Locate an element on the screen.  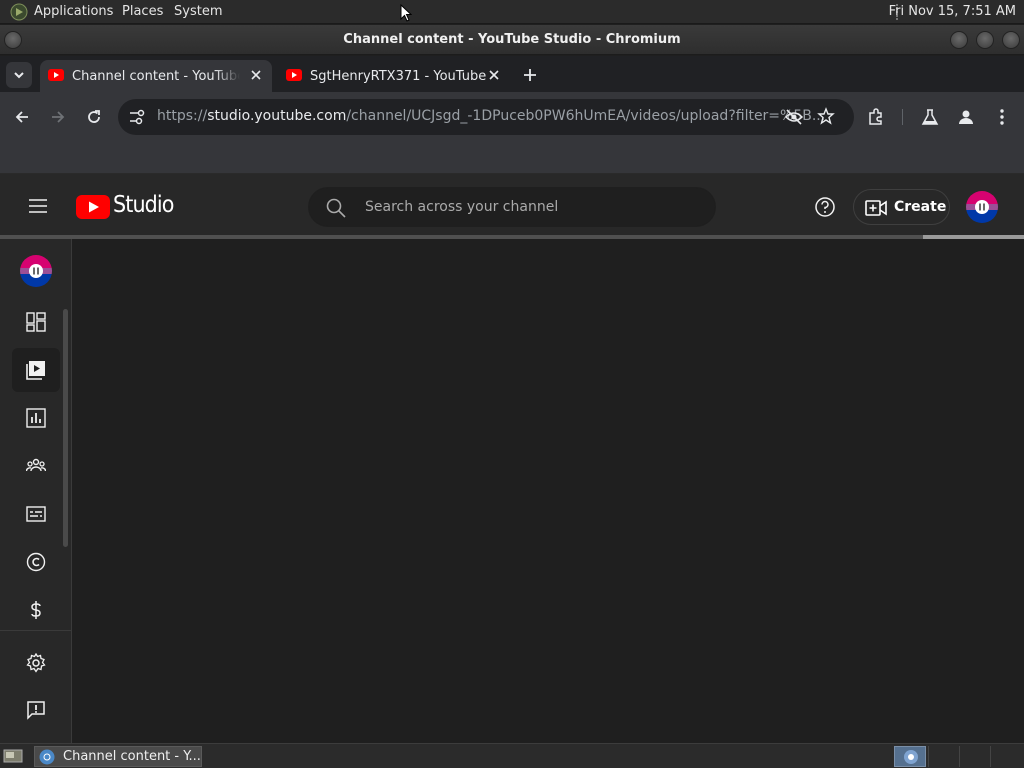
eye-slash-icon is located at coordinates (794, 117).